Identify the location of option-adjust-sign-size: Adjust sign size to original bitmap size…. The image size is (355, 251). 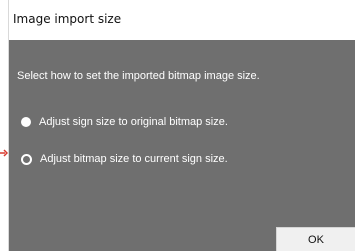
(124, 122).